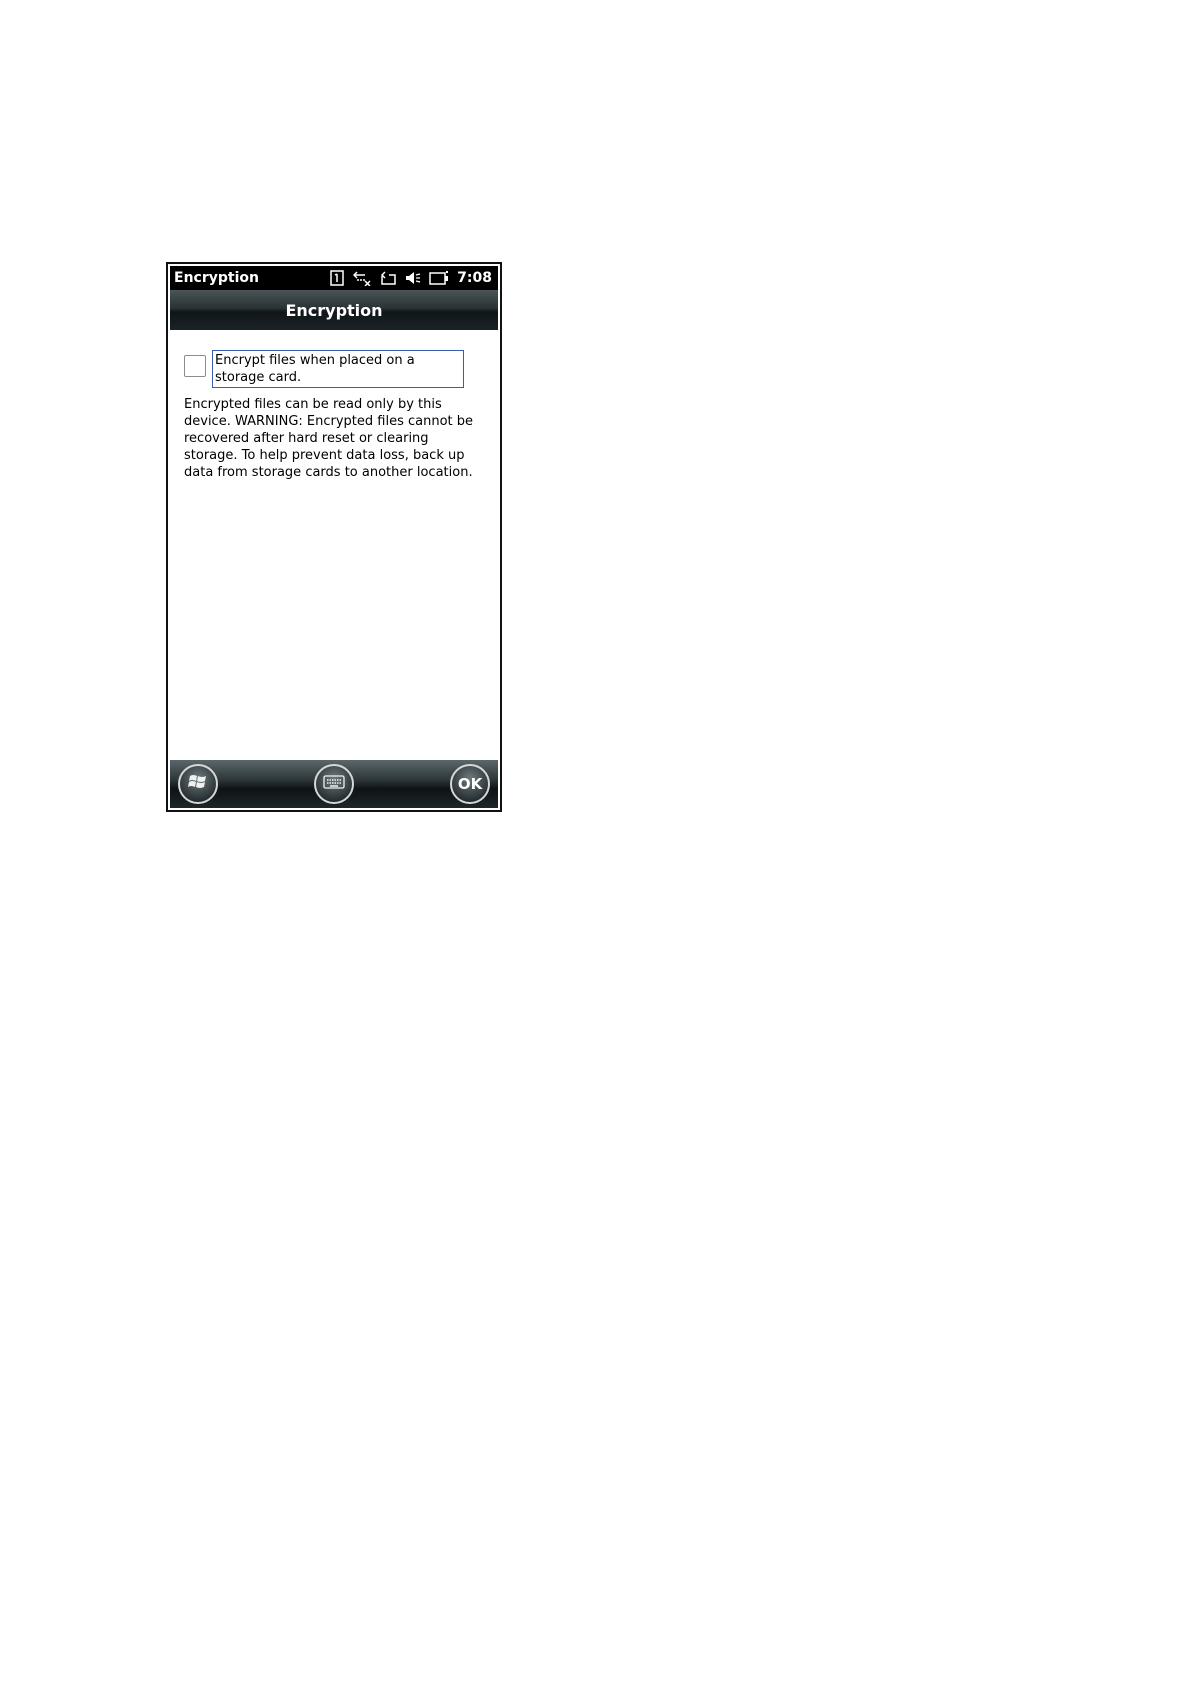  I want to click on keyboard-button, so click(334, 784).